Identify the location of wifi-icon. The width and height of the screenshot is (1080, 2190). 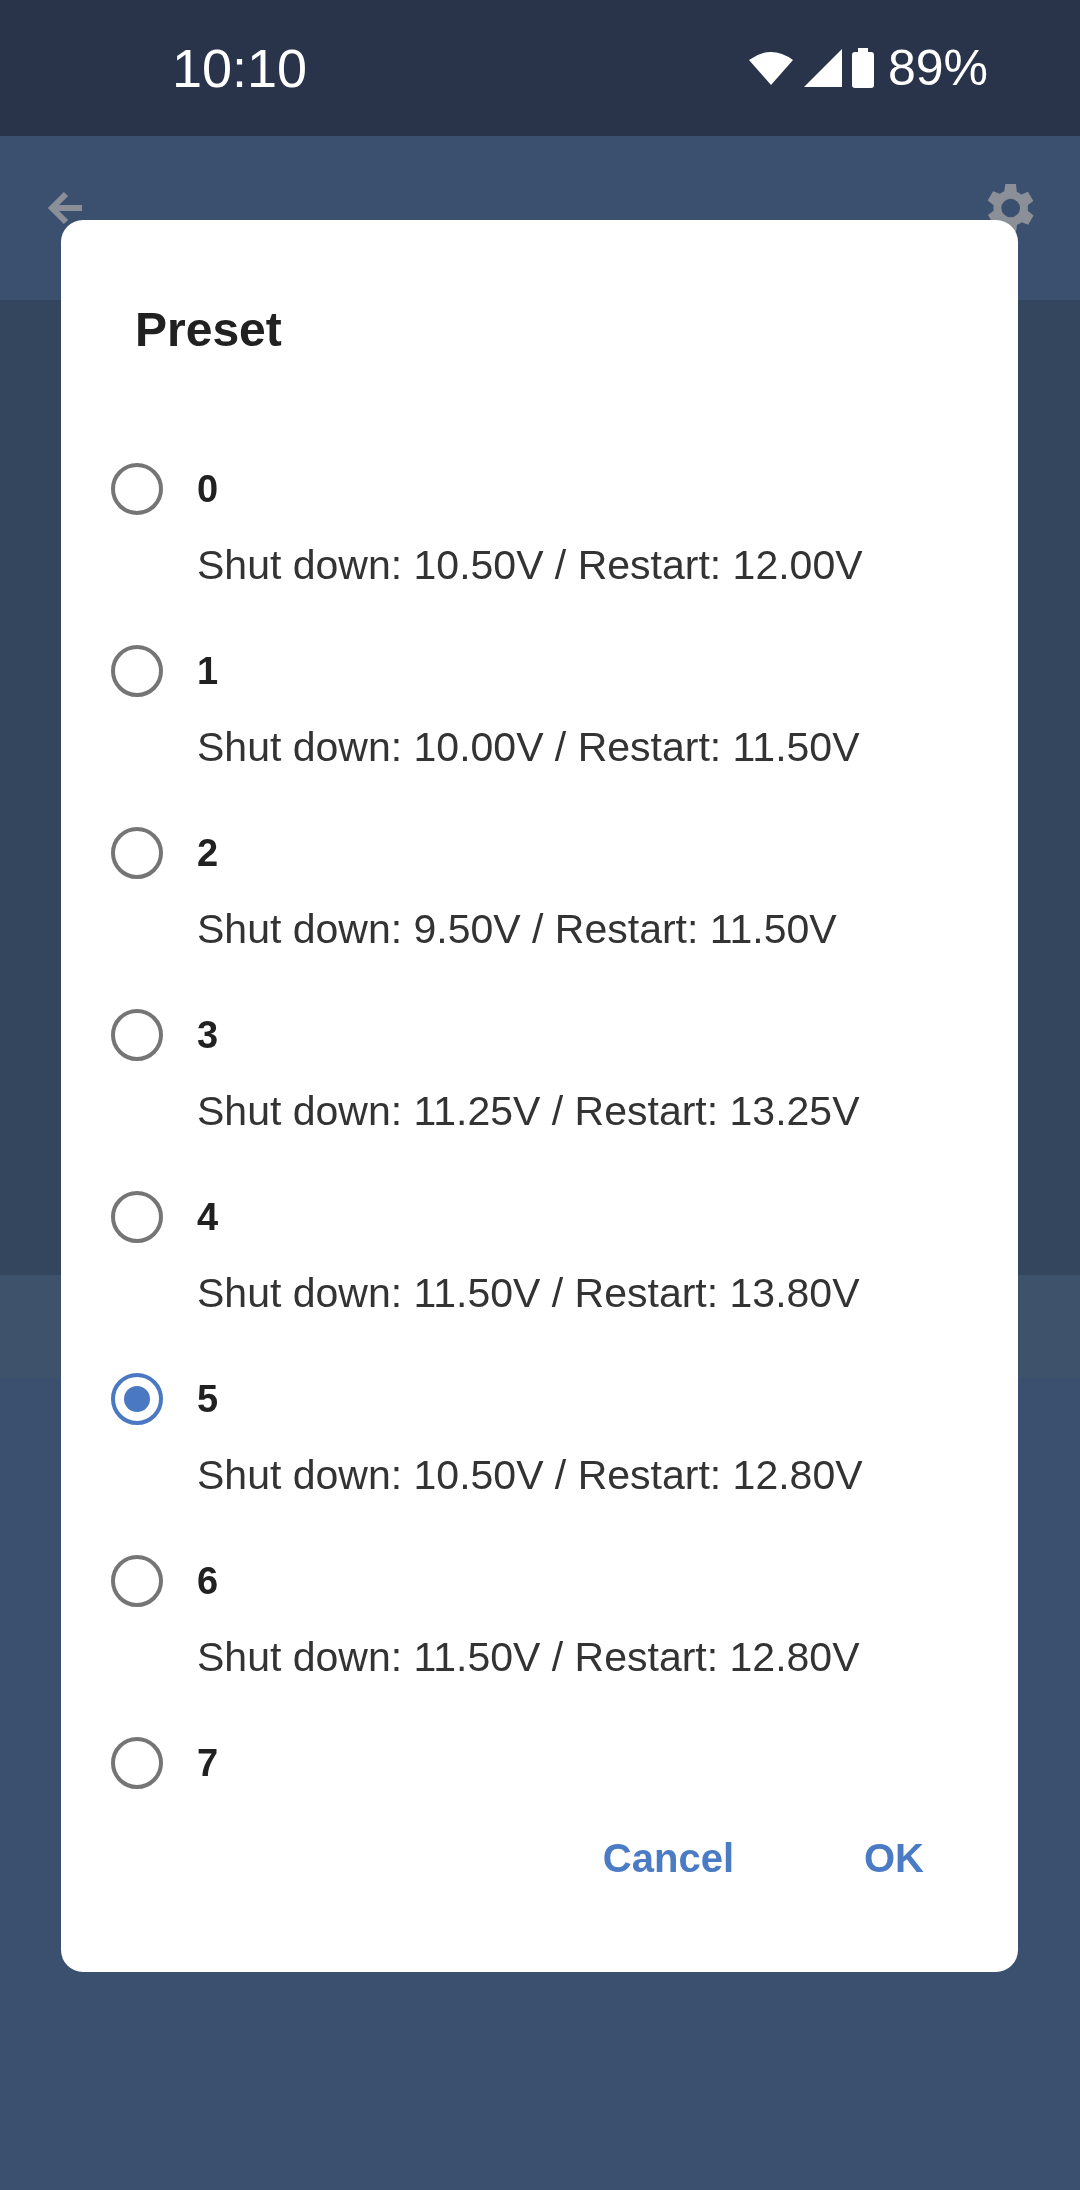
(770, 68).